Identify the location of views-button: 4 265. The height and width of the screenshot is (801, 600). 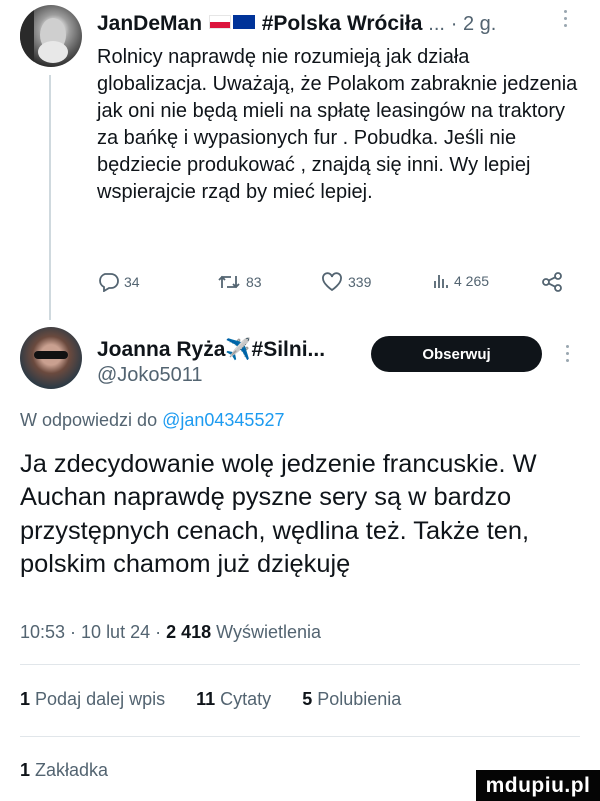
(461, 281).